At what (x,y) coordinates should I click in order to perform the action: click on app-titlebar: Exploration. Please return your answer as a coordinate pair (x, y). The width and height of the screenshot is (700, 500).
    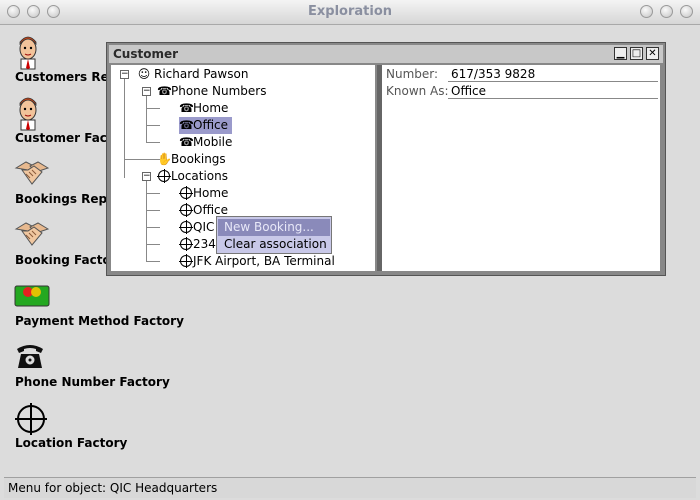
    Looking at the image, I should click on (350, 12).